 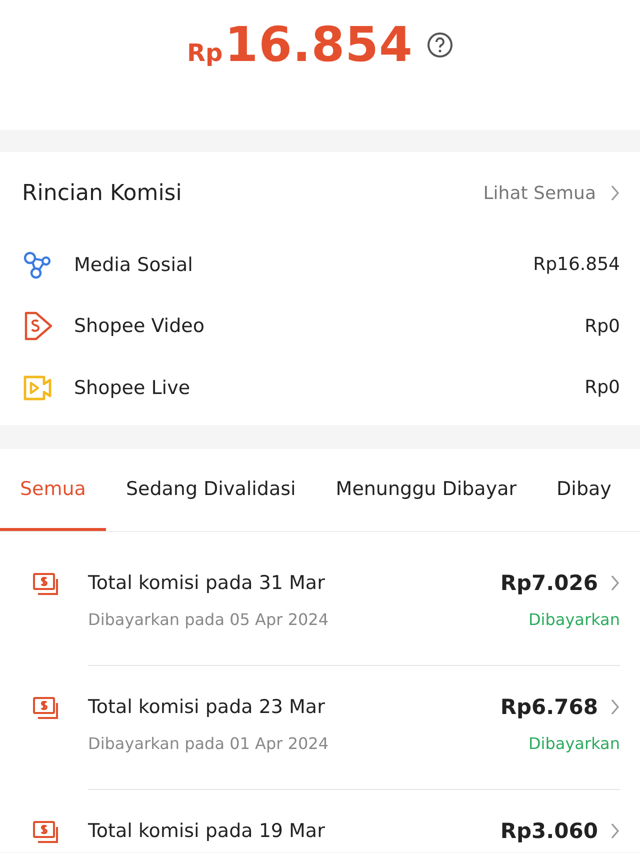 I want to click on balance-amount: 16.854, so click(x=318, y=45).